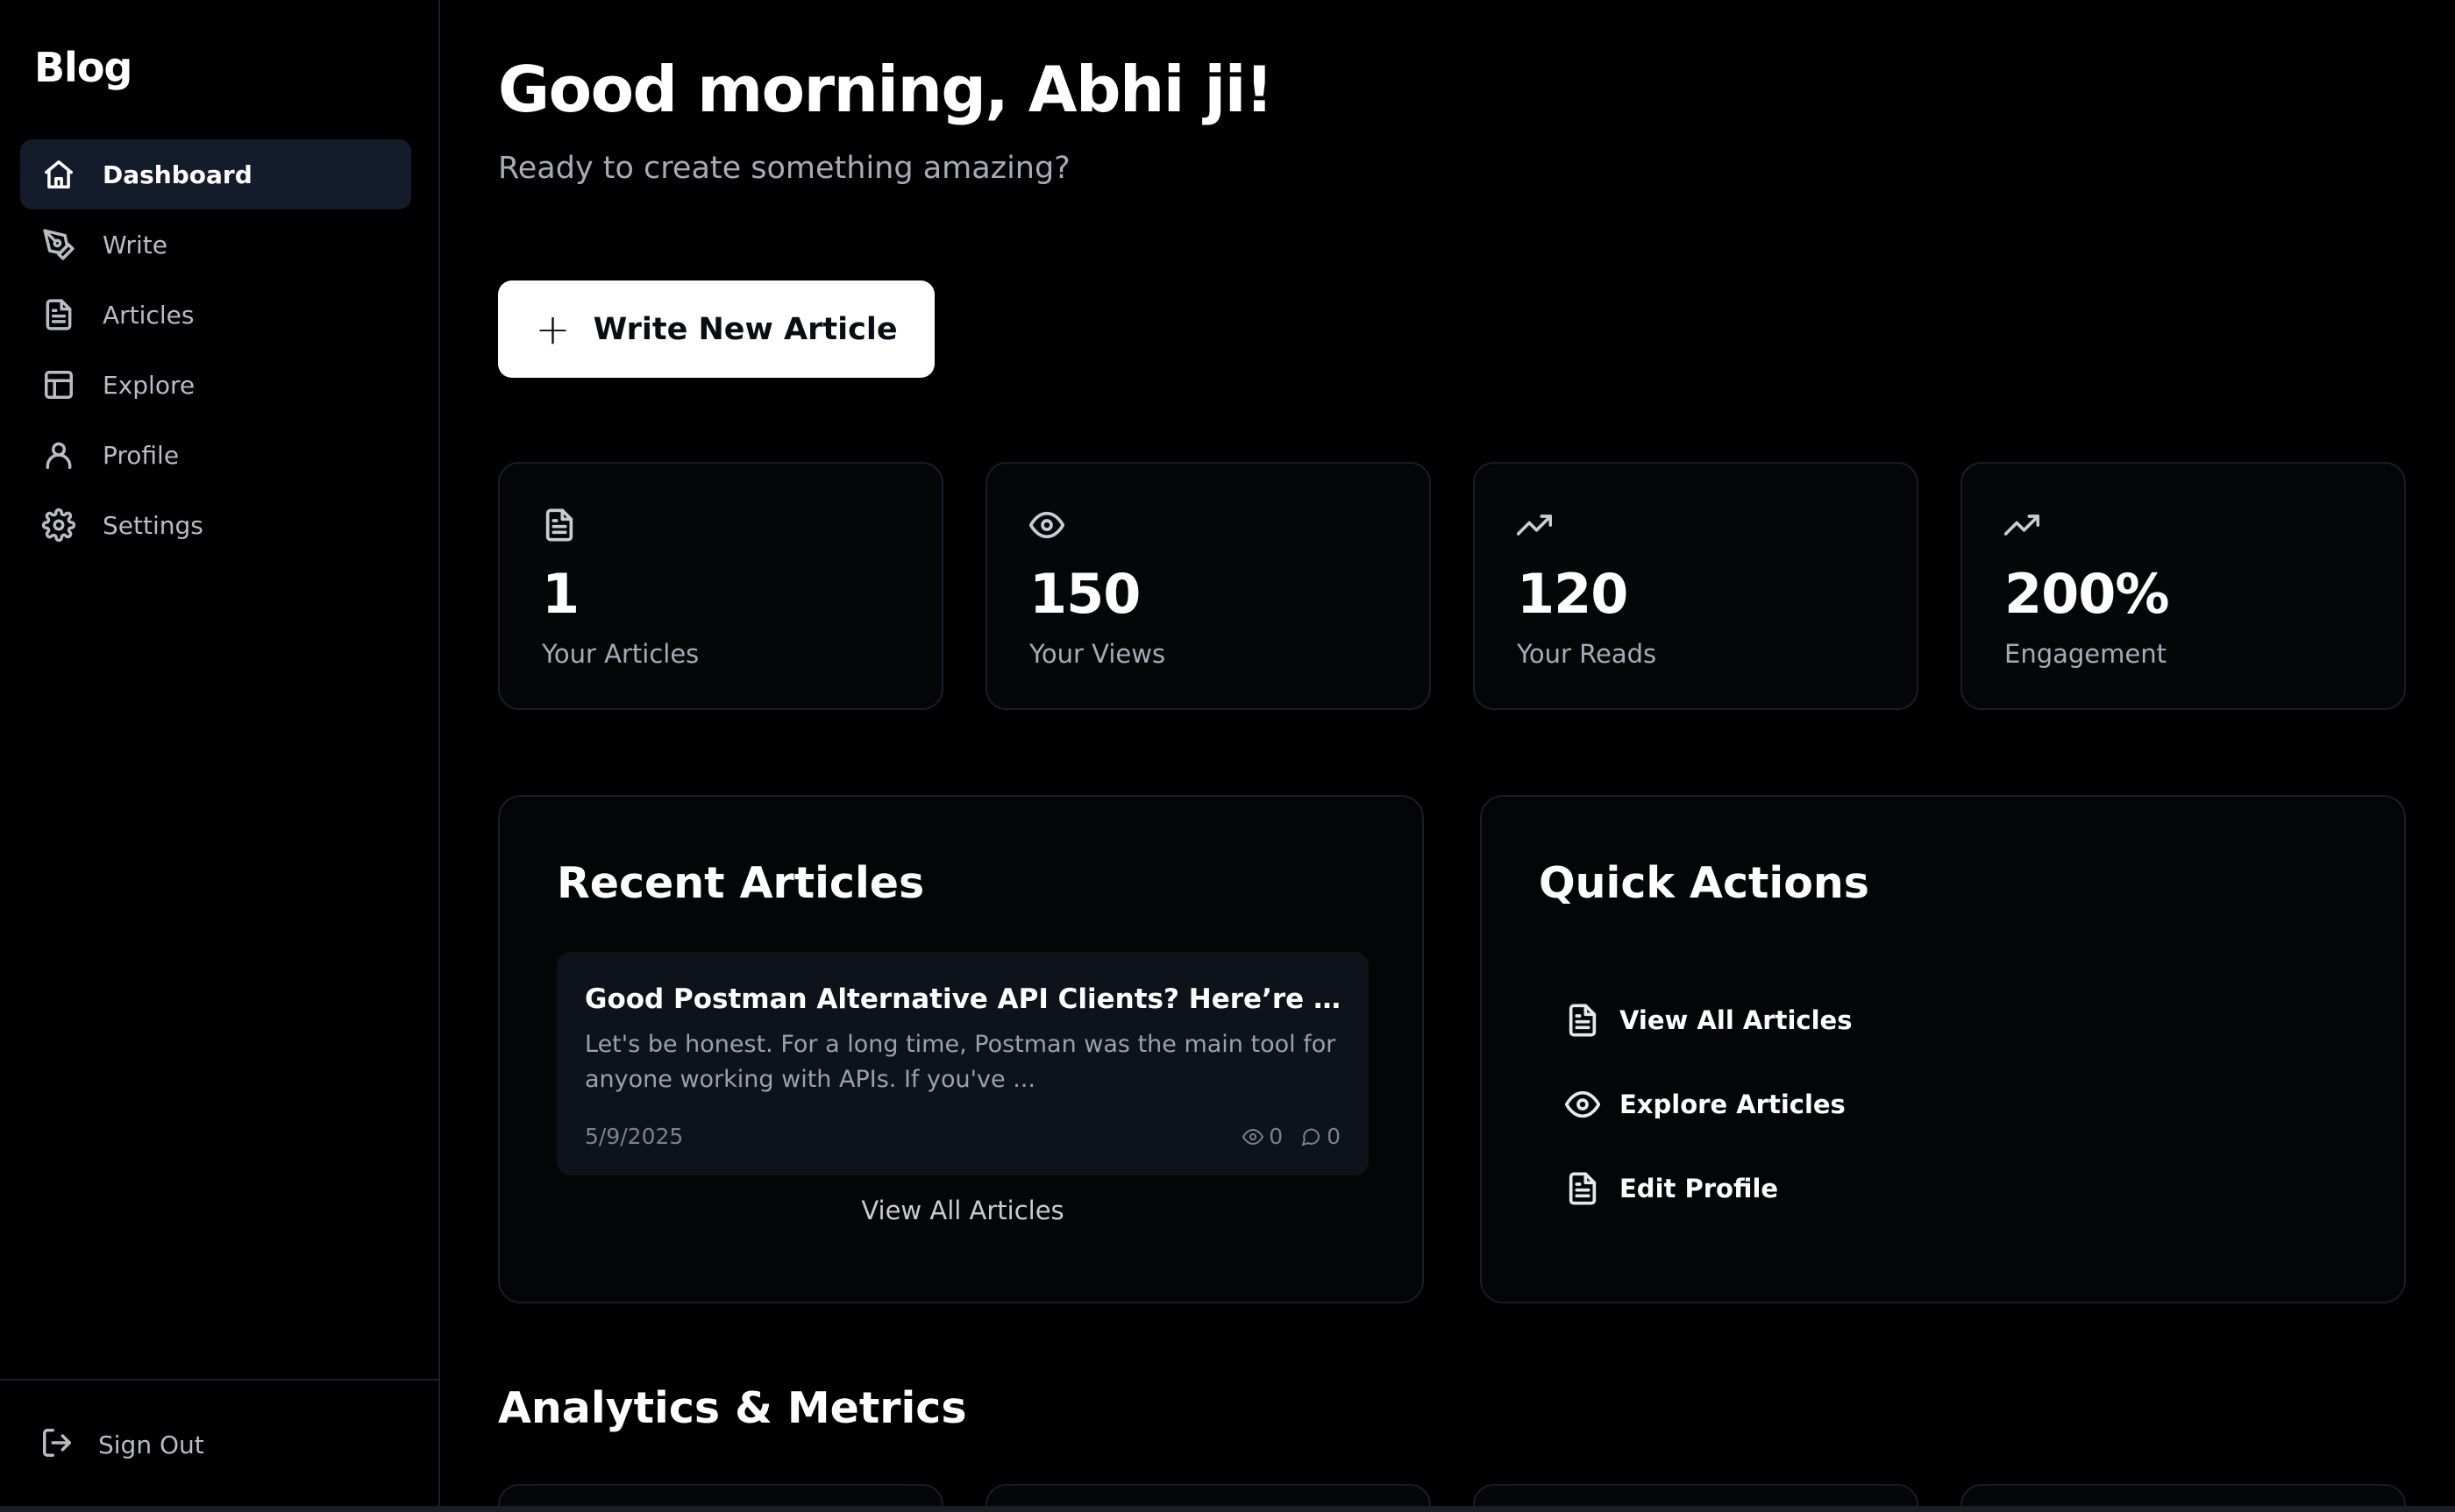 The image size is (2455, 1512). What do you see at coordinates (58, 525) in the screenshot?
I see `gear-icon` at bounding box center [58, 525].